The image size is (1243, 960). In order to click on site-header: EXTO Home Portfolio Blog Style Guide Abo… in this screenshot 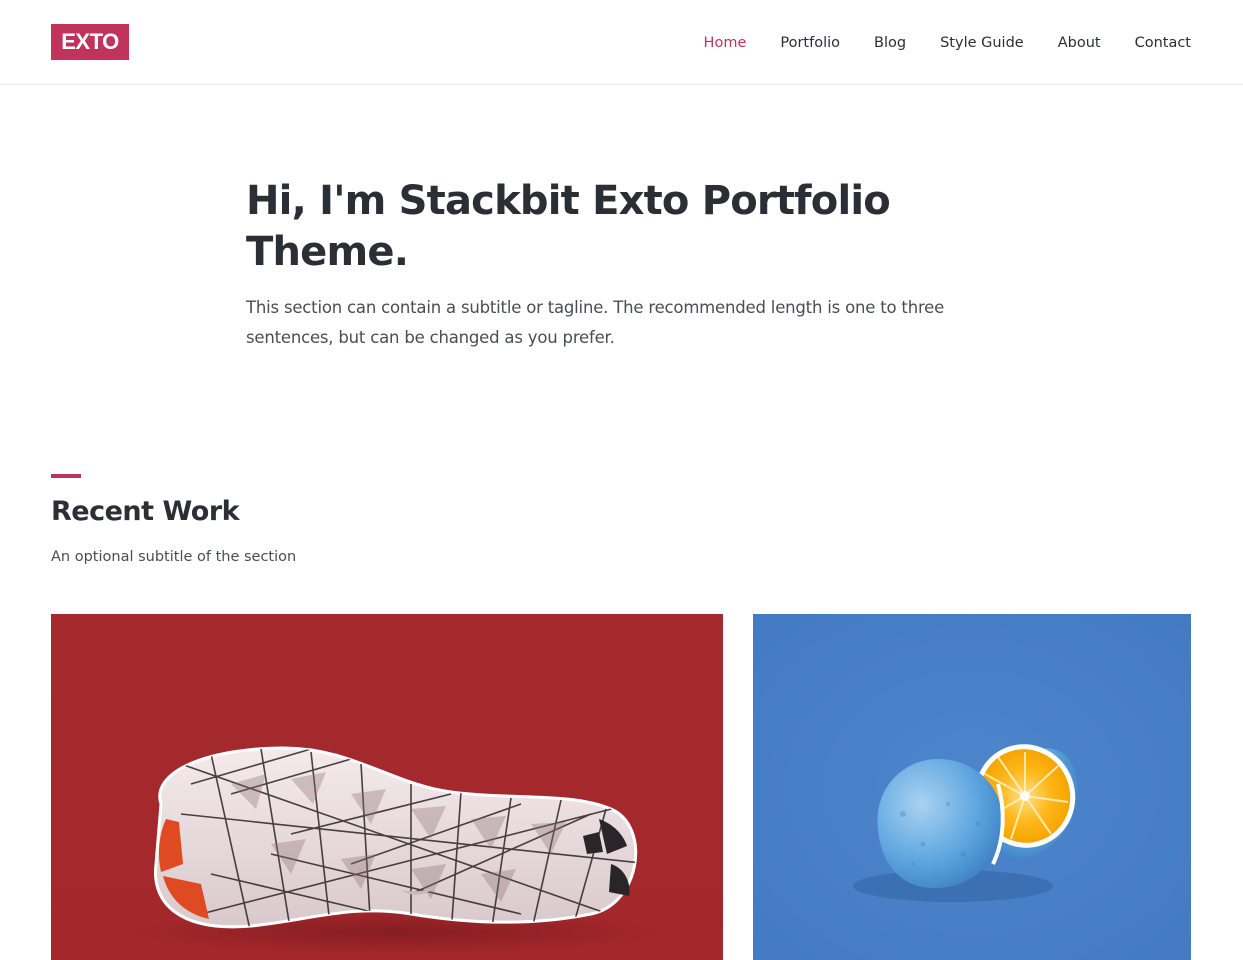, I will do `click(621, 42)`.